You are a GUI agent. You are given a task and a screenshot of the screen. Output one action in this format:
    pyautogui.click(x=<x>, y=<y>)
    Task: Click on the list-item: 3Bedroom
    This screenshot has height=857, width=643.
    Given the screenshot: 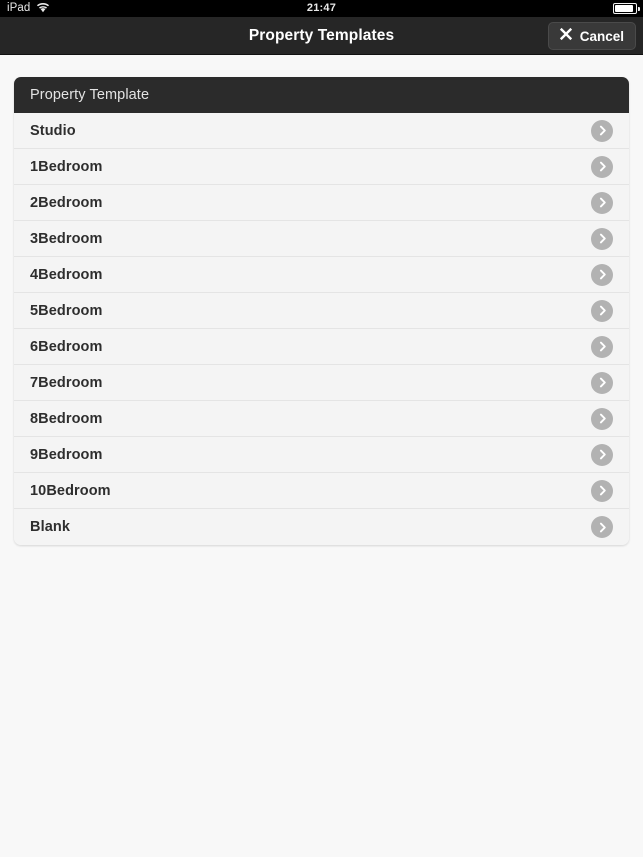 What is the action you would take?
    pyautogui.click(x=321, y=239)
    